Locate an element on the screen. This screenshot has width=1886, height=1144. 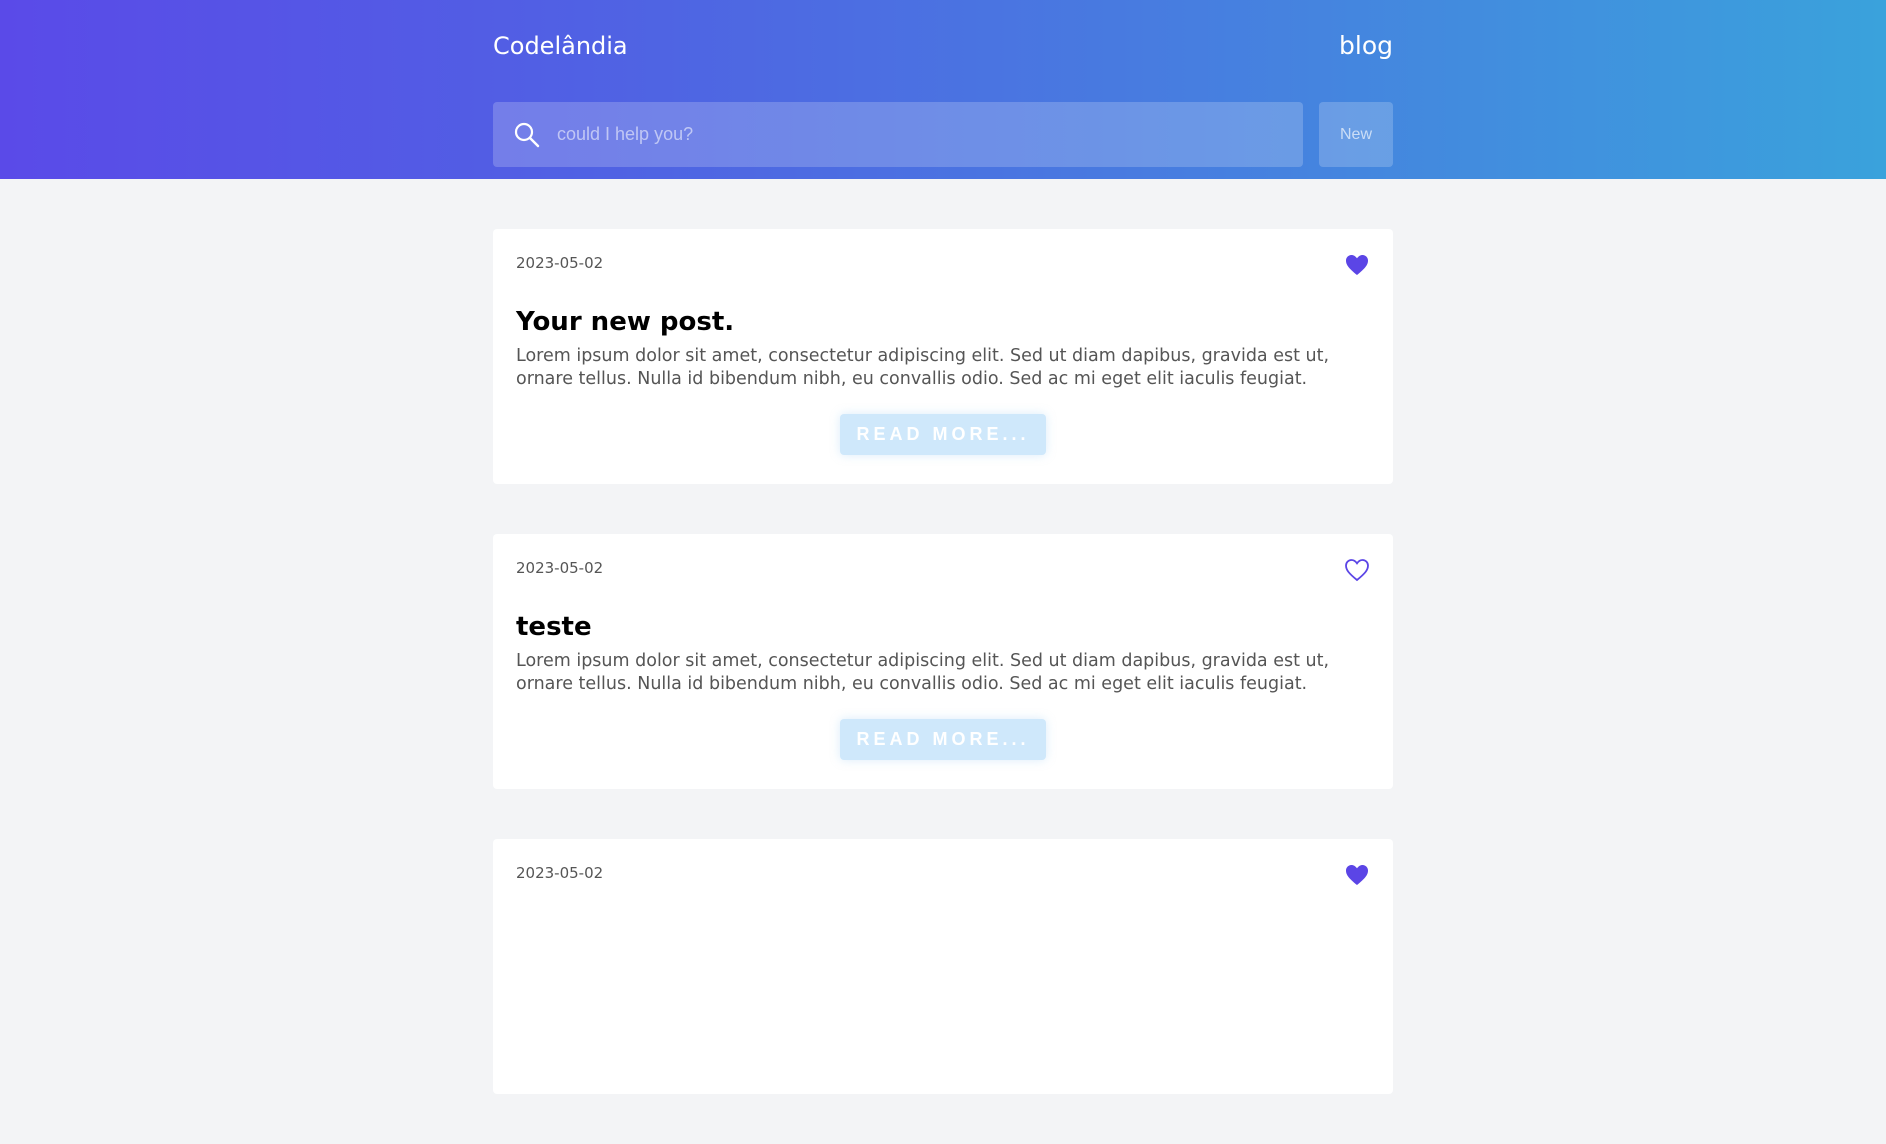
search-bar is located at coordinates (898, 134).